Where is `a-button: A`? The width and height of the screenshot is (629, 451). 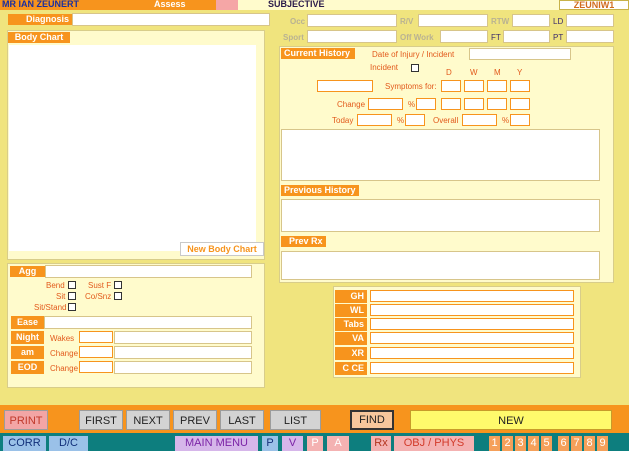 a-button: A is located at coordinates (338, 443).